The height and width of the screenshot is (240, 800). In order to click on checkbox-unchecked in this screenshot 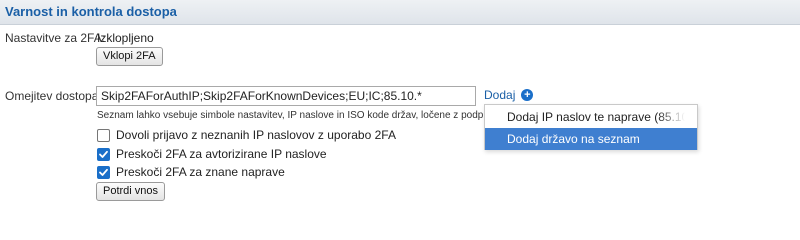, I will do `click(103, 135)`.